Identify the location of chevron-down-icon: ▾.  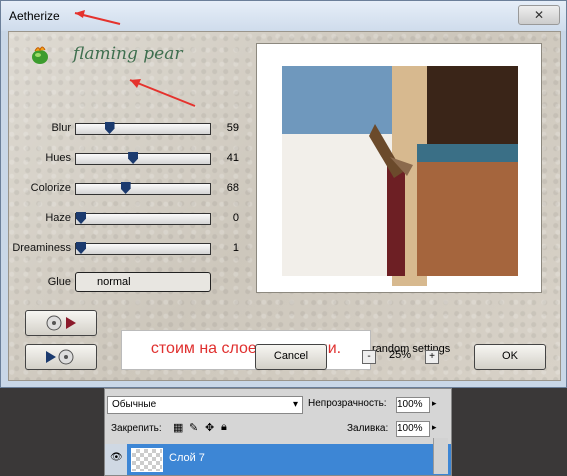
(295, 404).